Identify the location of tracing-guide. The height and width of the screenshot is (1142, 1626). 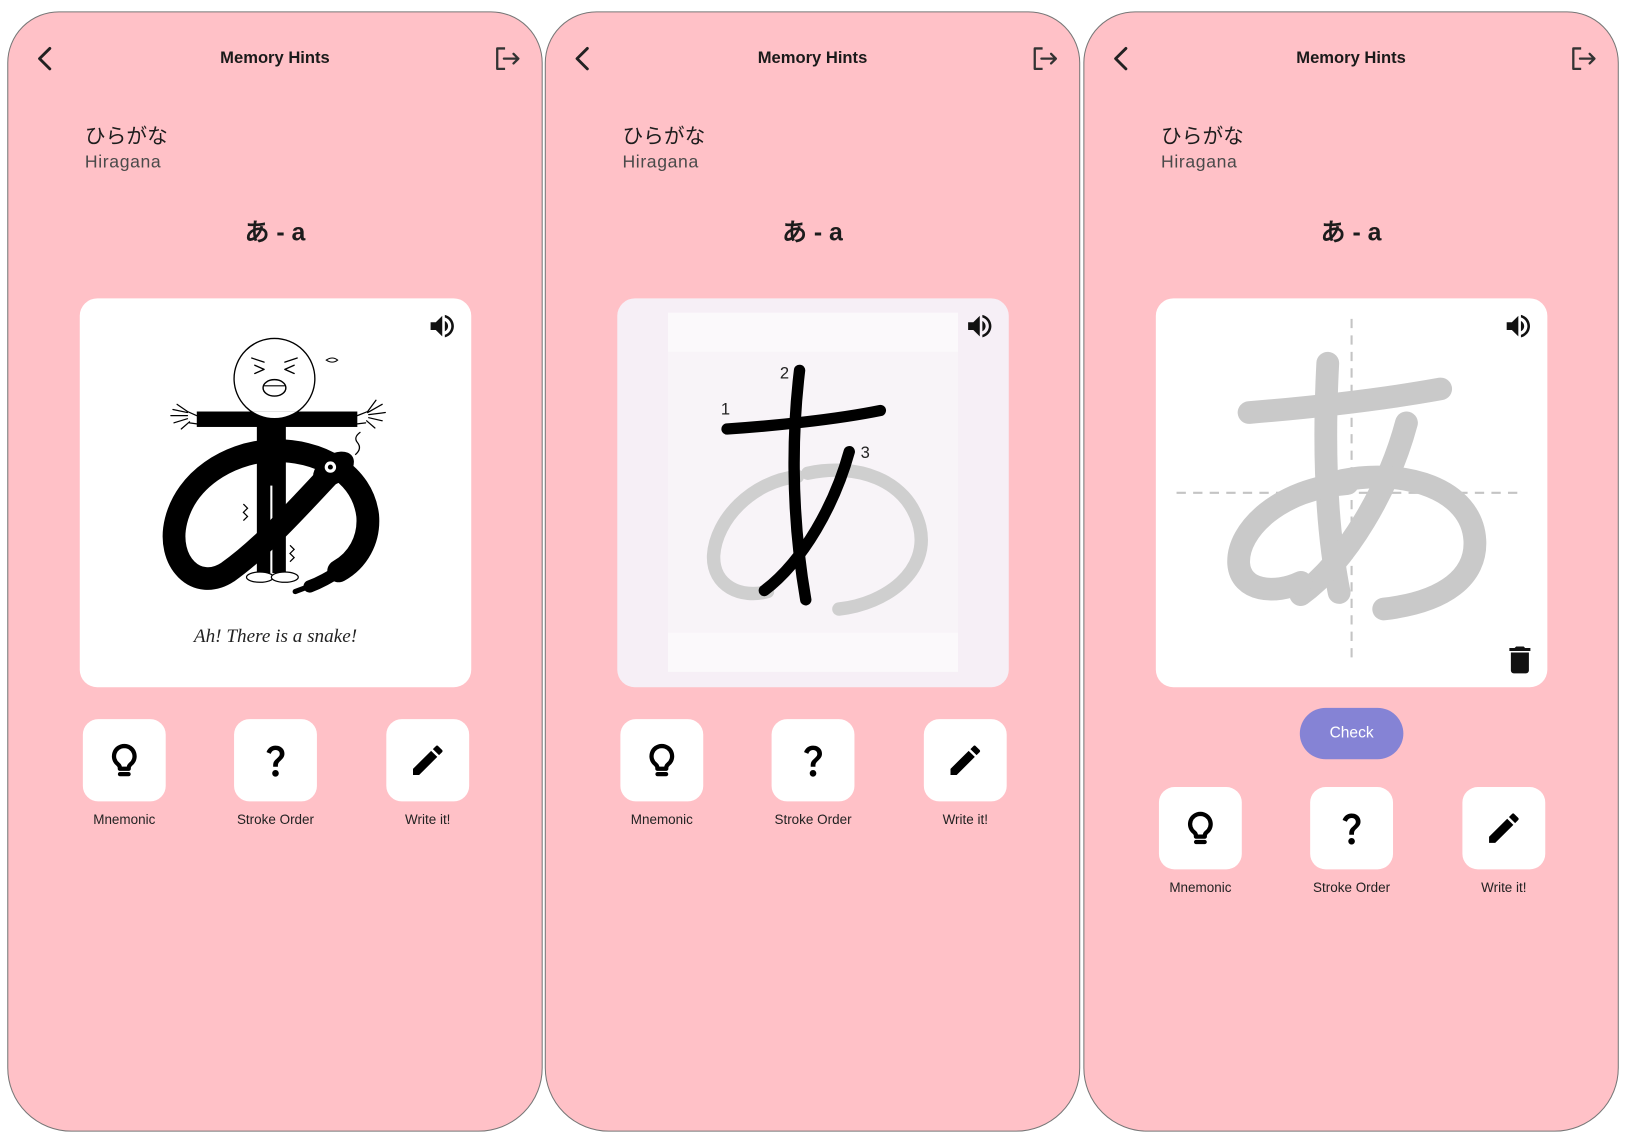
(1350, 491).